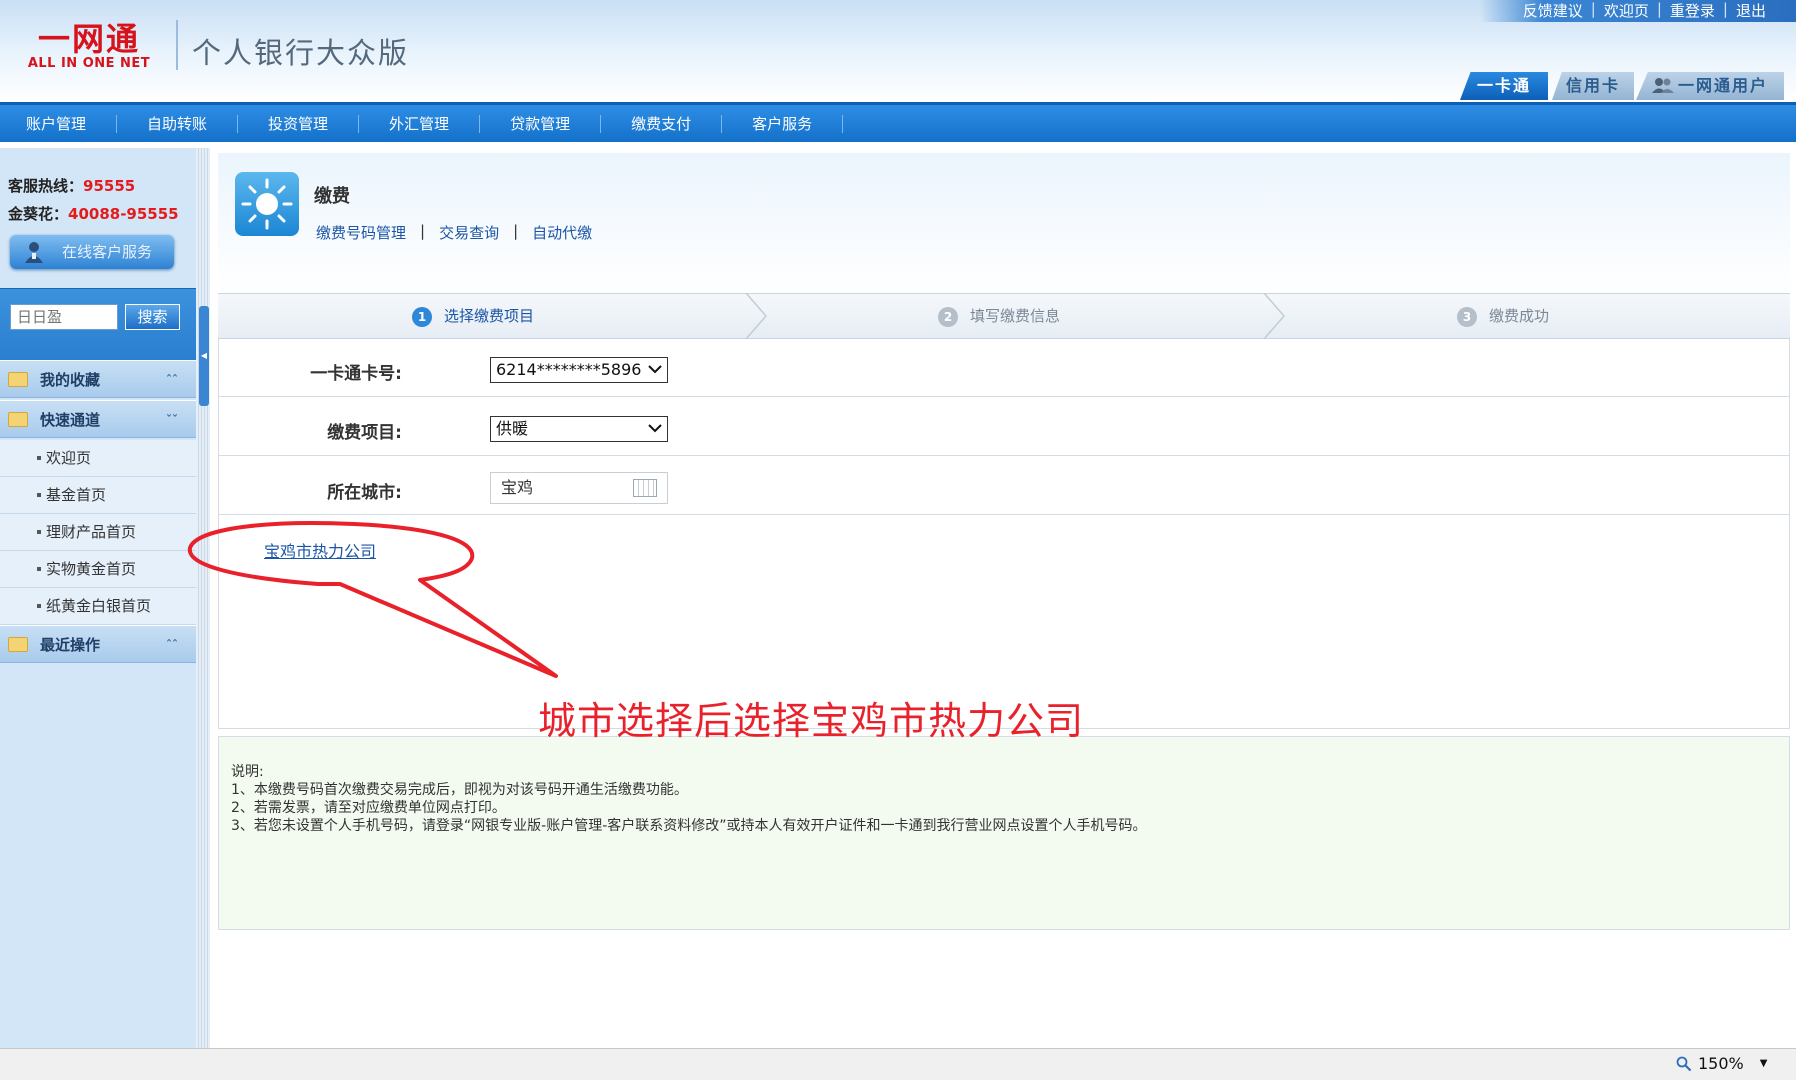  I want to click on step-label: 选择缴费项目, so click(489, 316).